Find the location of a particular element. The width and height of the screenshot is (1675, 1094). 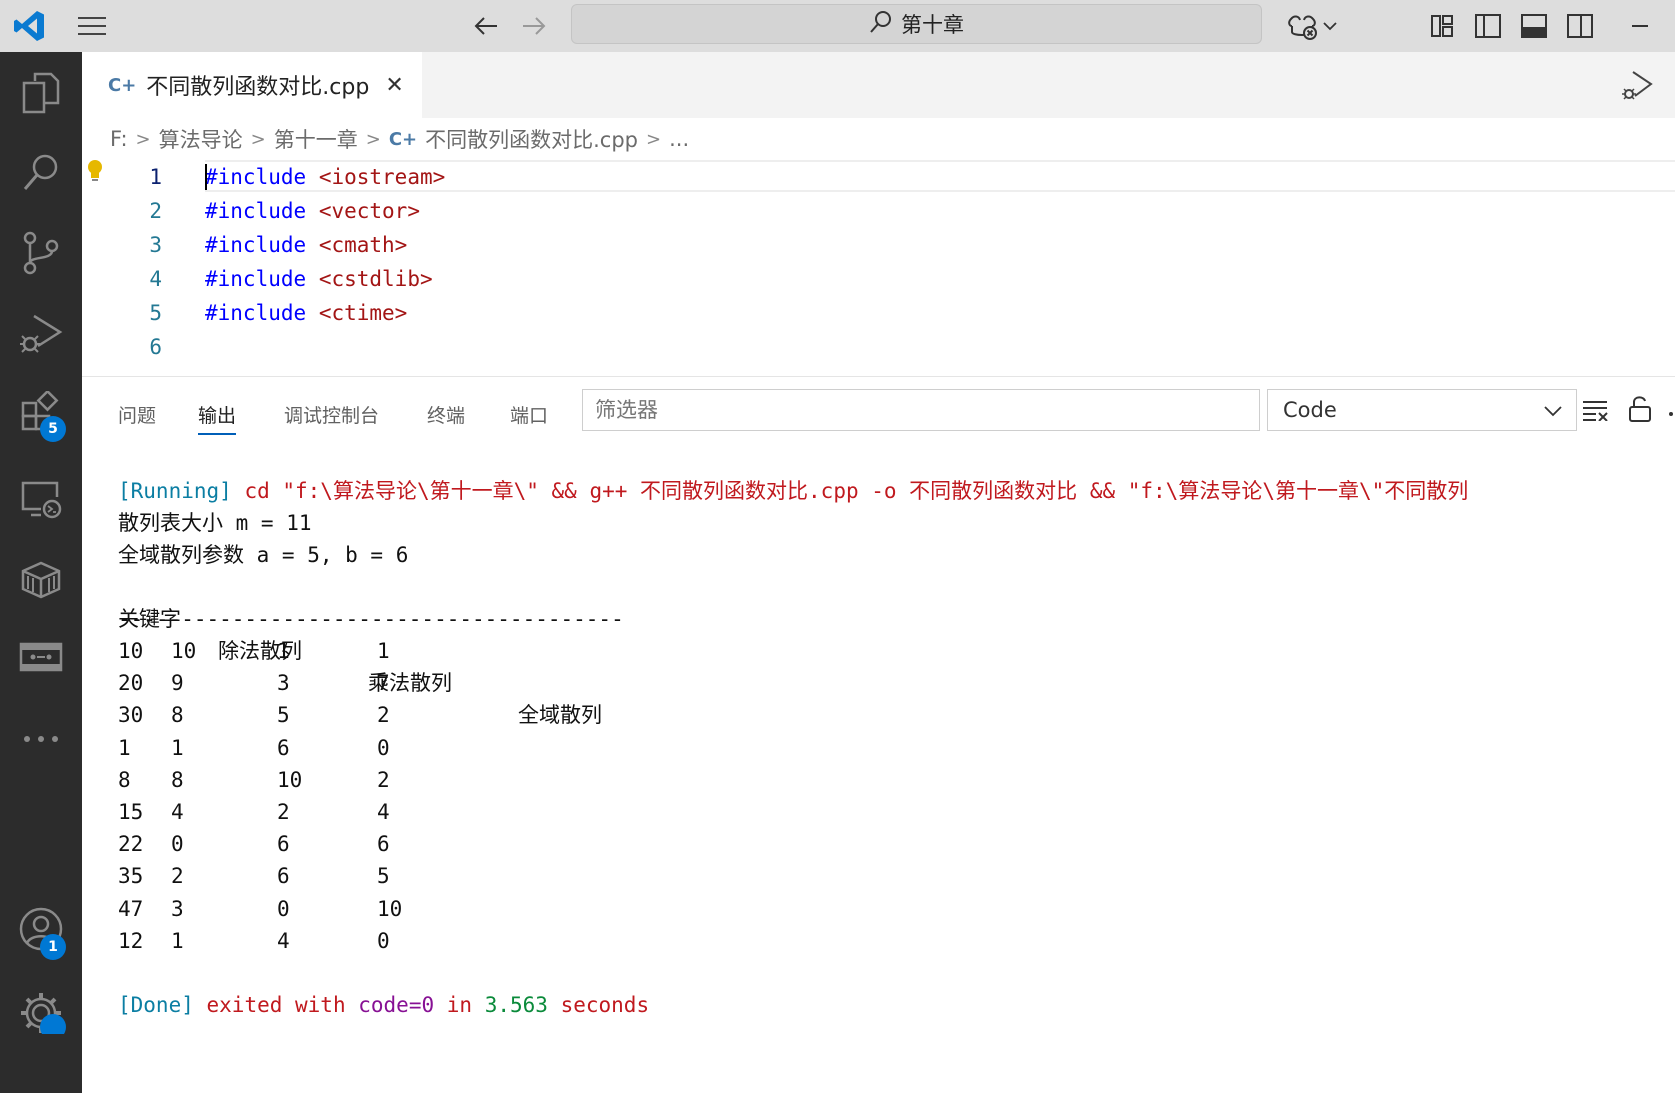

output-table-row: 20 9 3 7 is located at coordinates (468, 683).